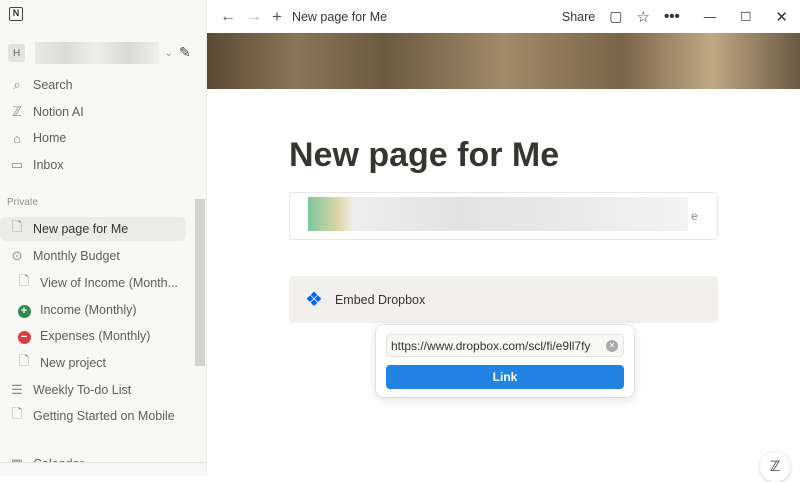 The width and height of the screenshot is (800, 482). Describe the element at coordinates (380, 299) in the screenshot. I see `embed-label: Embed Dropbox` at that location.